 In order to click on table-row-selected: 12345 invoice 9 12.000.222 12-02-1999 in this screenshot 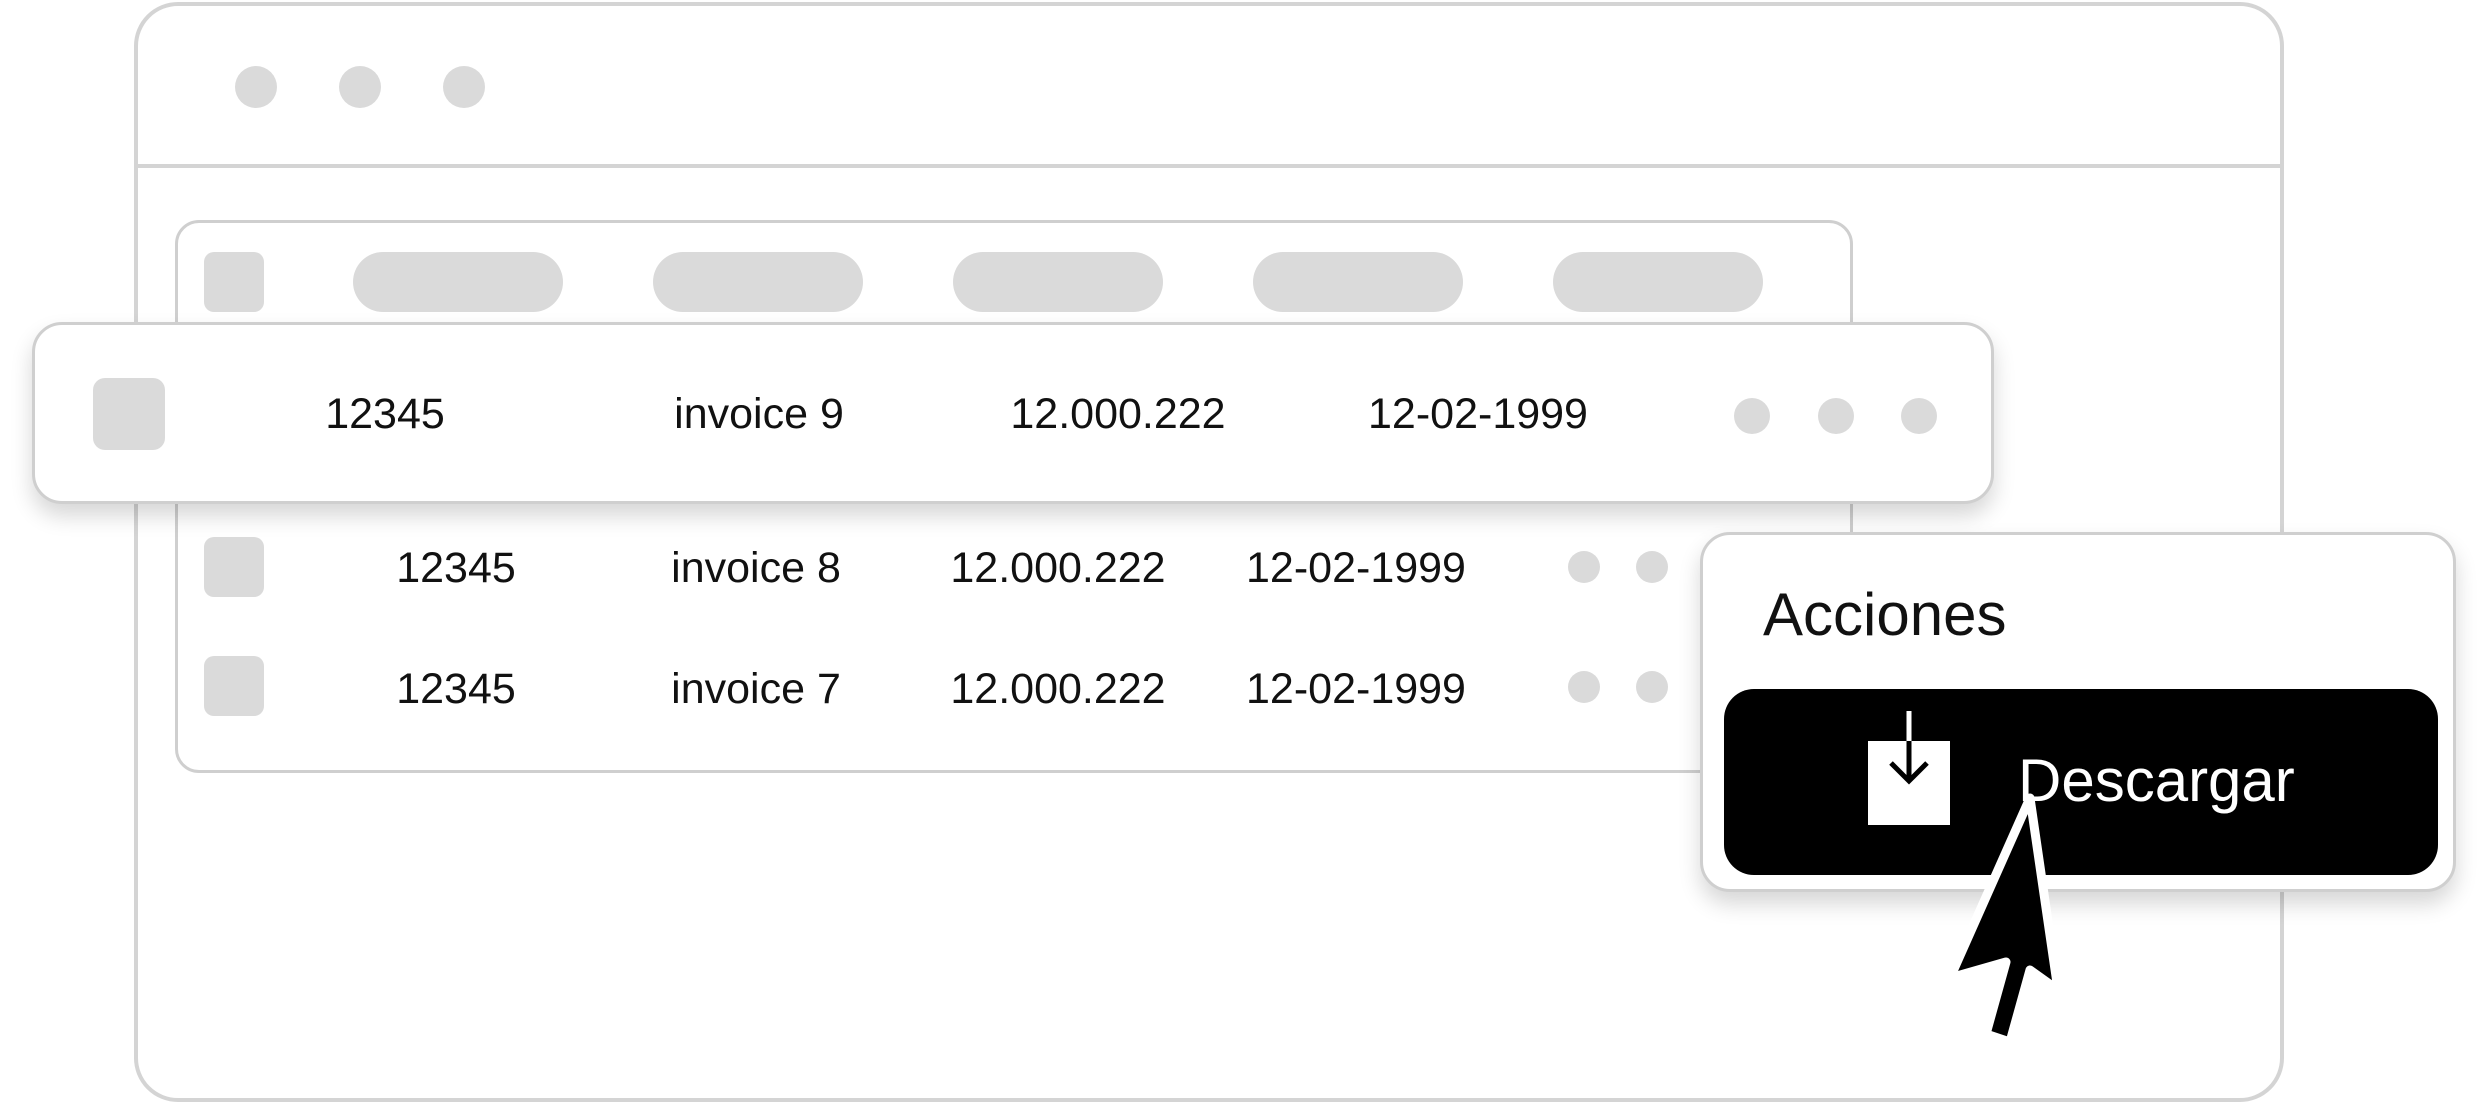, I will do `click(1013, 413)`.